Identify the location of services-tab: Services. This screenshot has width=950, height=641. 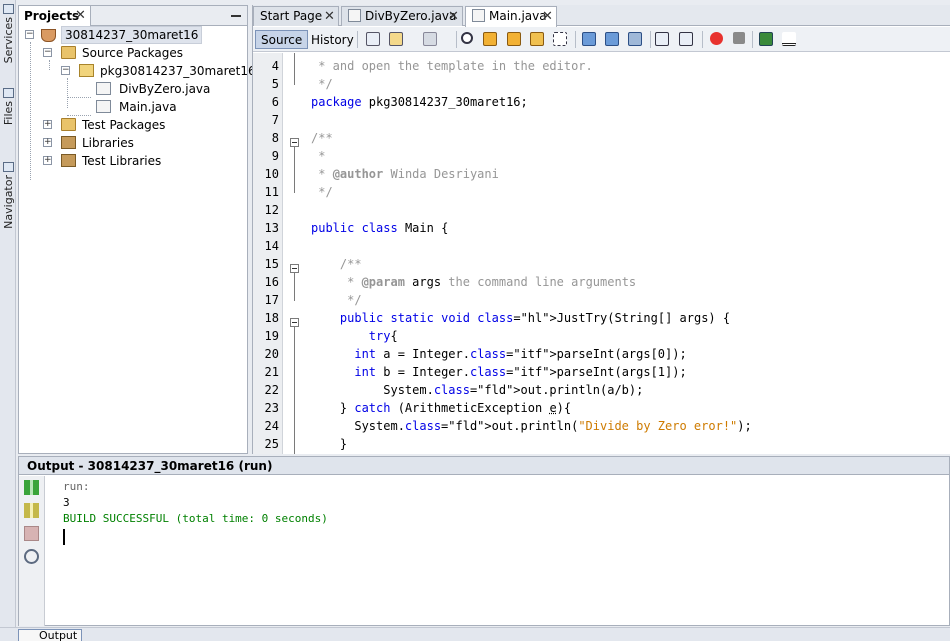
(8, 33).